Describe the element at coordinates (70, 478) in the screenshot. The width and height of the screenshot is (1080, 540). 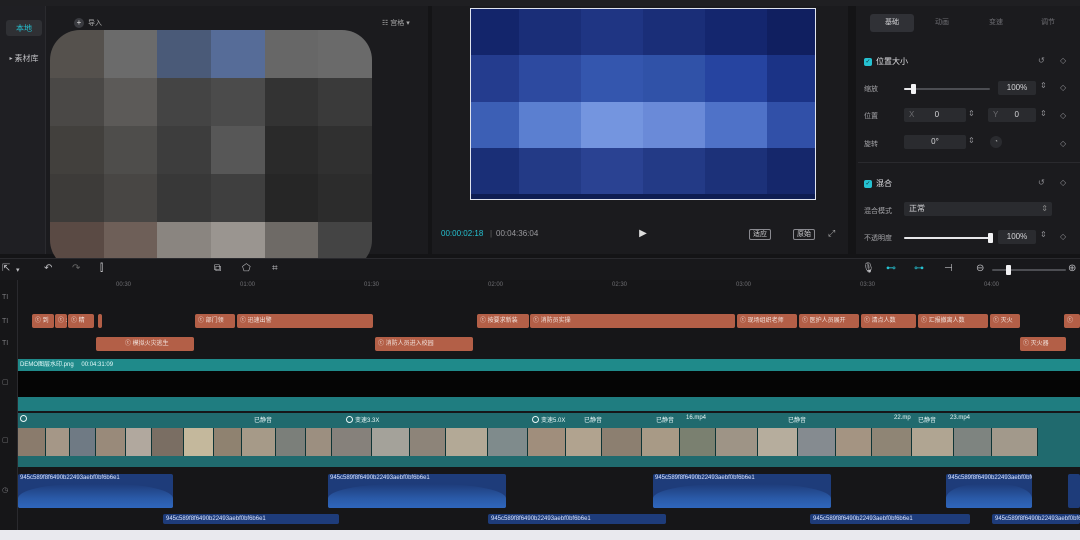
I see `audio-clip-name: 945c589f8f6490b22493aebf0bf6b6e1` at that location.